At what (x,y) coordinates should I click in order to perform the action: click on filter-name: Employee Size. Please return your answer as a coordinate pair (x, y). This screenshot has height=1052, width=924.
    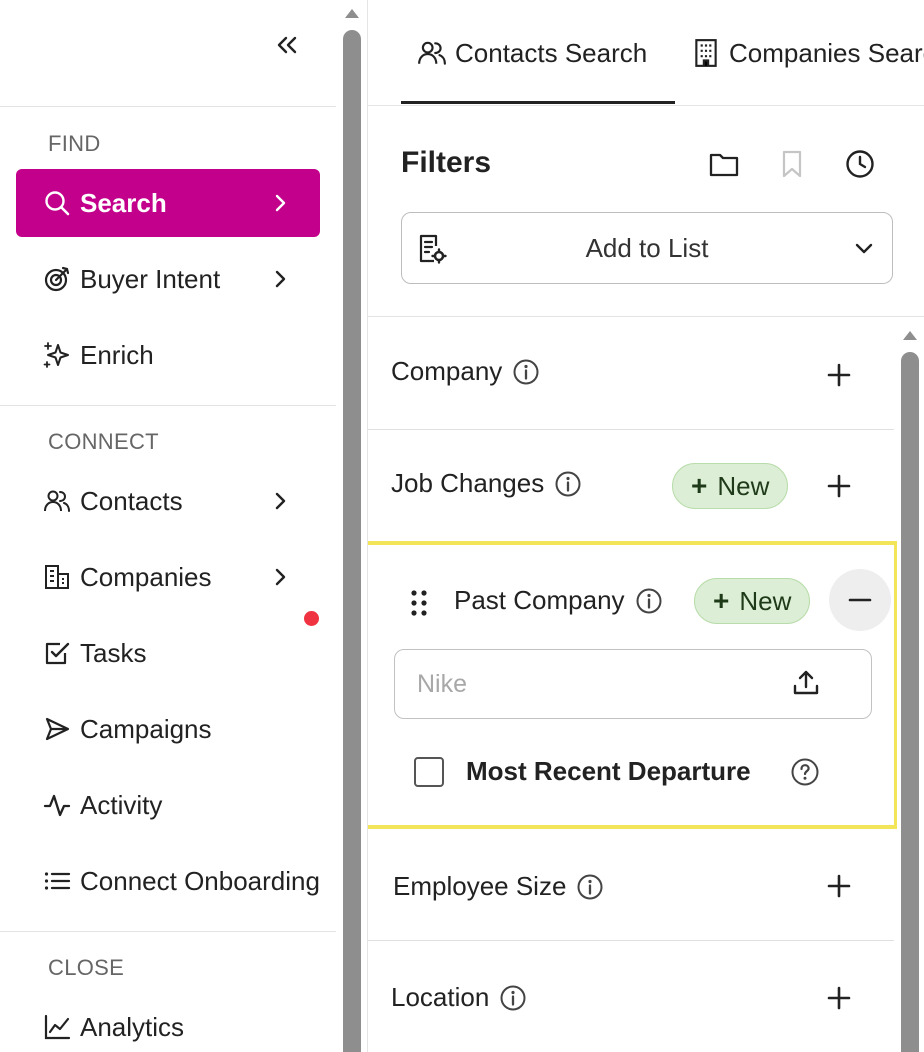
    Looking at the image, I should click on (498, 886).